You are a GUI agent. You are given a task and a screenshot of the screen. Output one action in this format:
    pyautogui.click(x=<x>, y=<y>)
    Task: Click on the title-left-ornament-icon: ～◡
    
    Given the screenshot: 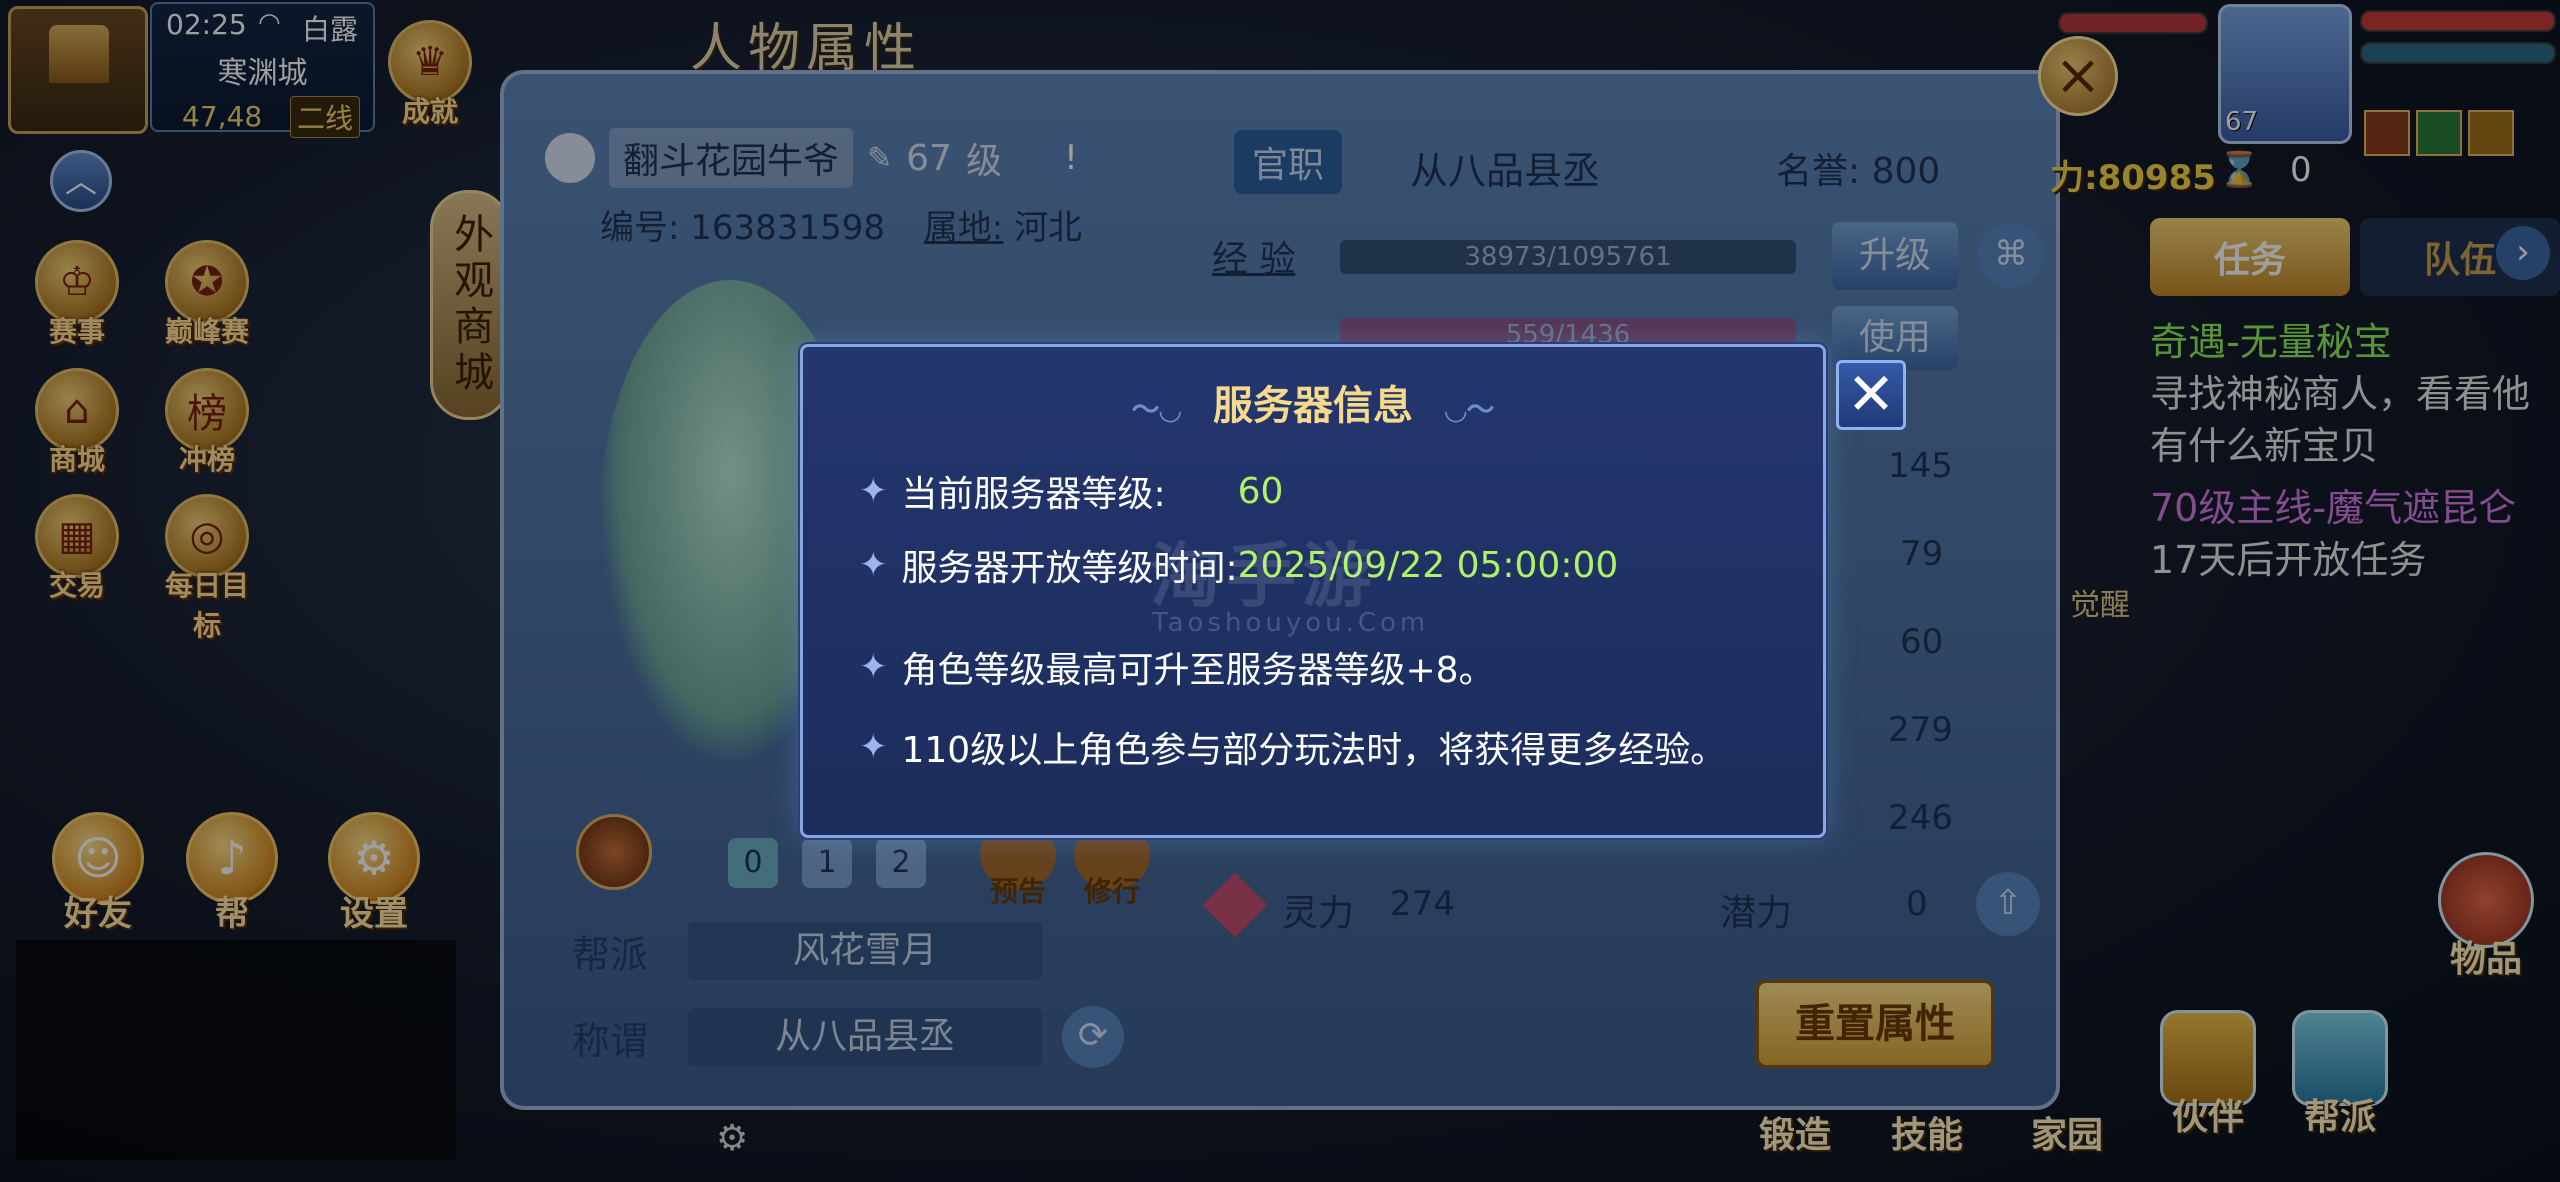 What is the action you would take?
    pyautogui.click(x=1156, y=409)
    